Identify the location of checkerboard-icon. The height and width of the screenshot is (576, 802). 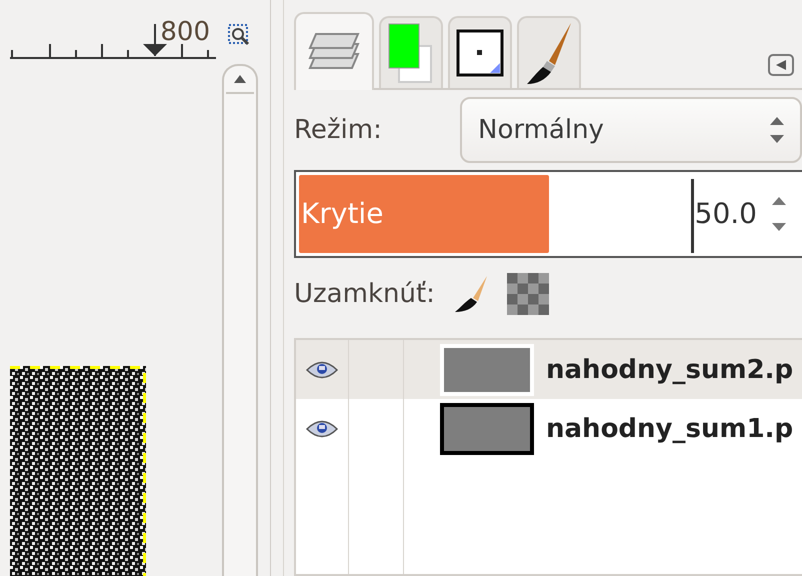
(527, 294).